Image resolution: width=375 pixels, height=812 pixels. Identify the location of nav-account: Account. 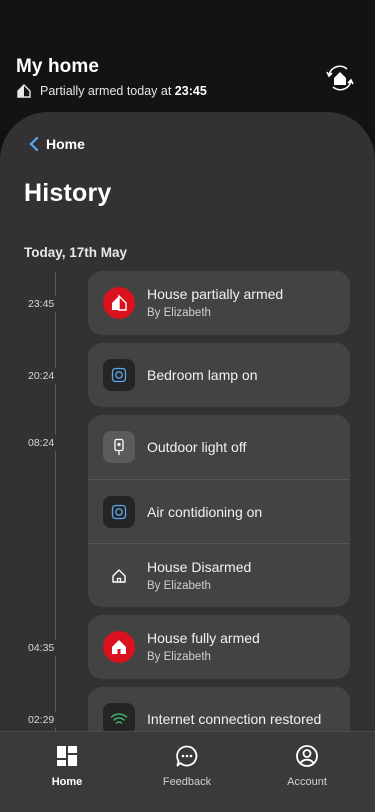
(307, 766).